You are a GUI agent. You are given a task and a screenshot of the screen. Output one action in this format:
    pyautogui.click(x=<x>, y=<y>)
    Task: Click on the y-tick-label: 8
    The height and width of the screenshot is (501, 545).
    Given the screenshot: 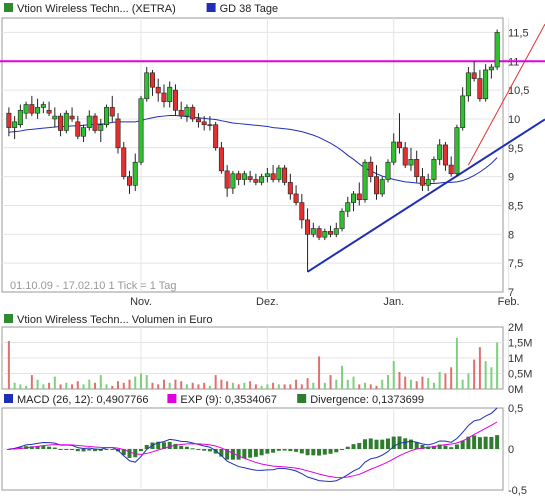 What is the action you would take?
    pyautogui.click(x=511, y=235)
    